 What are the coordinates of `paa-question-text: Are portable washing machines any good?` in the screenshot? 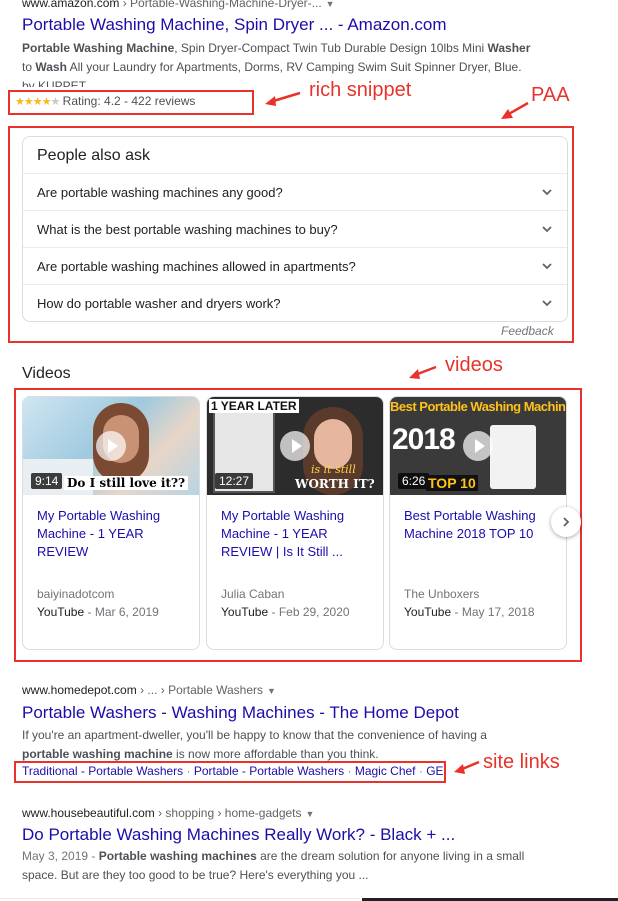 It's located at (160, 192).